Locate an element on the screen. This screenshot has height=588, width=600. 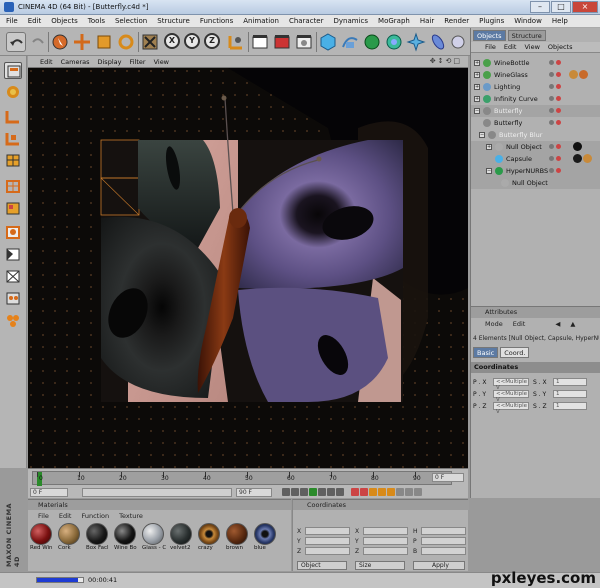
apply-button: Apply is located at coordinates (439, 565).